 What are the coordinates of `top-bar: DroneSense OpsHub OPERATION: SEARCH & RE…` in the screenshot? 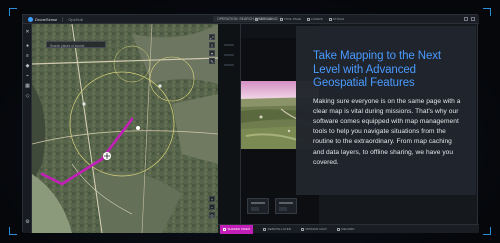 It's located at (251, 19).